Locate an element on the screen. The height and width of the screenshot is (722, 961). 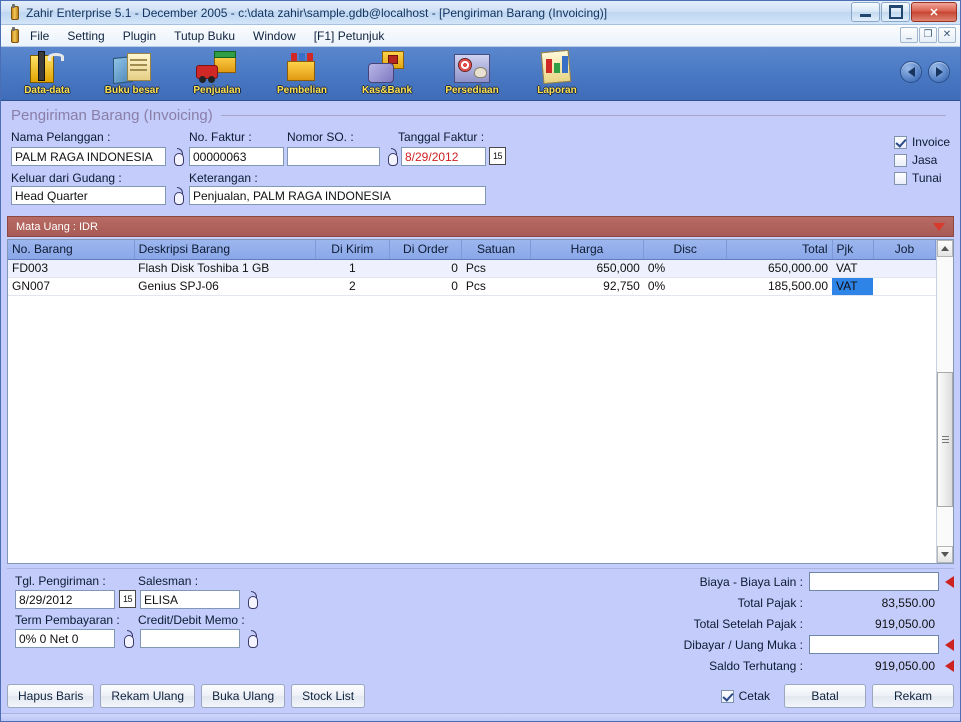
rekam-ulang-button: Rekam Ulang is located at coordinates (148, 696).